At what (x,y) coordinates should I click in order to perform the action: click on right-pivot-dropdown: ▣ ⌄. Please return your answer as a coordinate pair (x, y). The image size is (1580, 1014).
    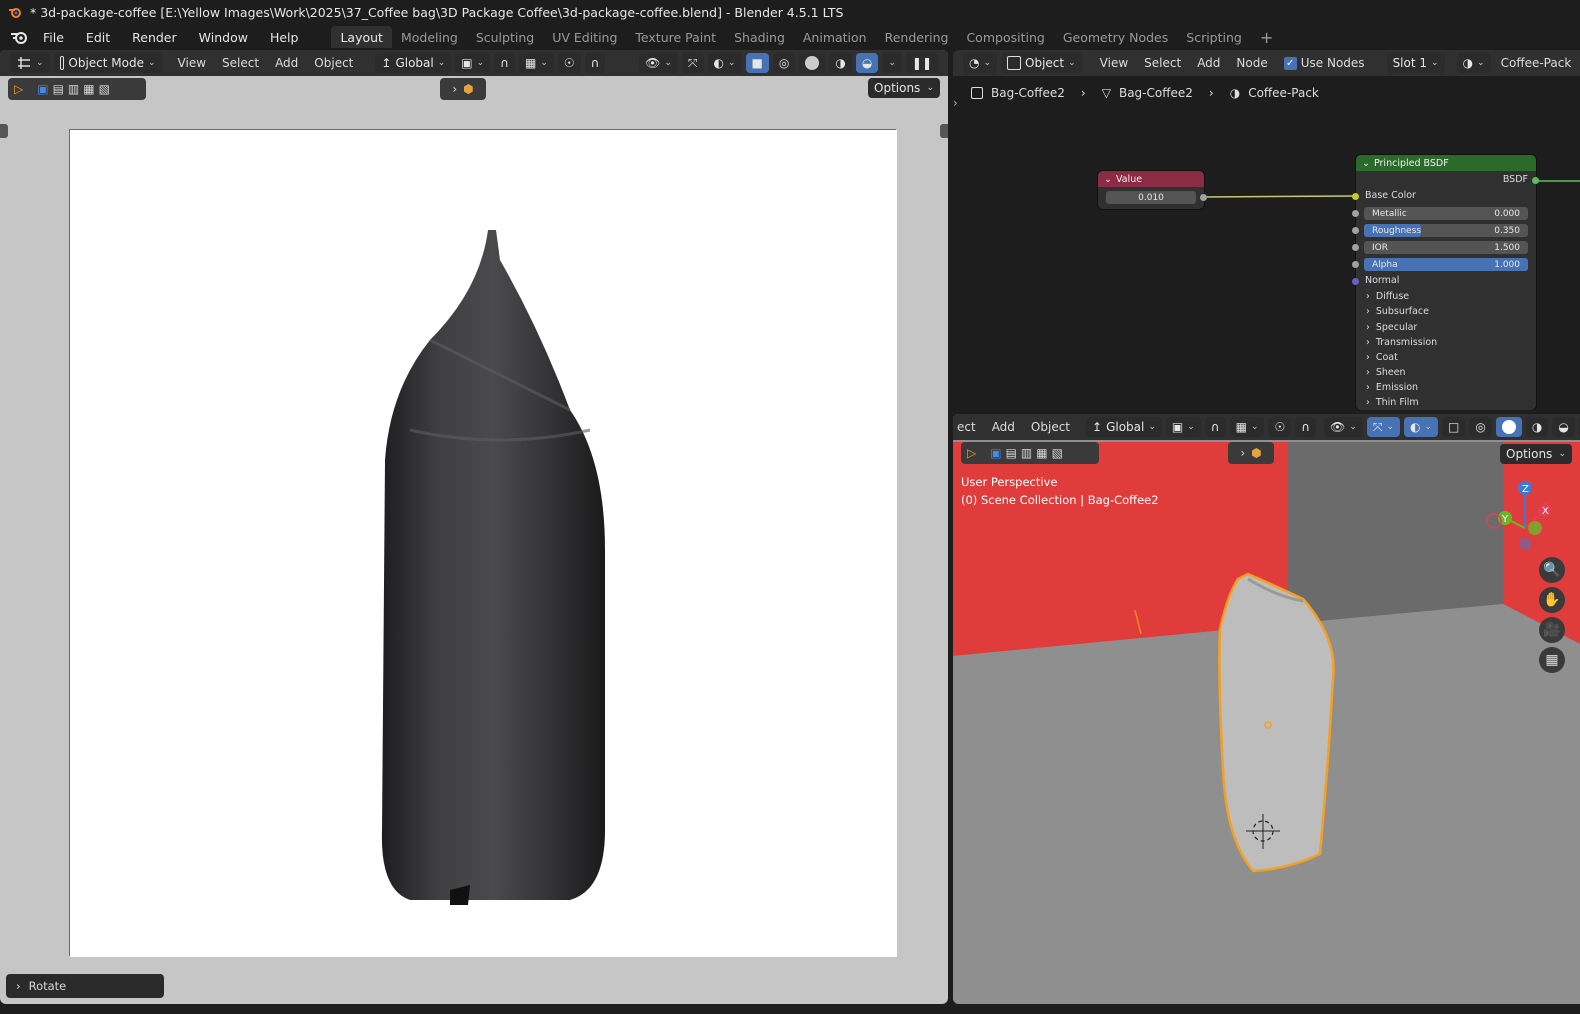
    Looking at the image, I should click on (1183, 427).